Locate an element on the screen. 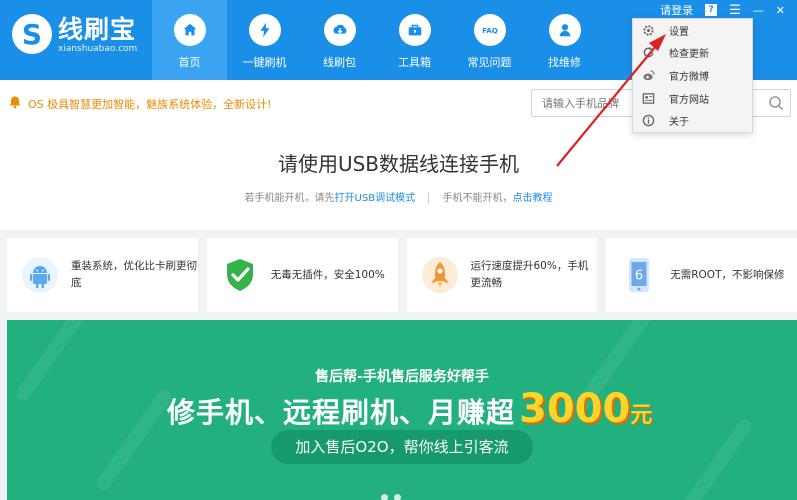  android-icon is located at coordinates (40, 275).